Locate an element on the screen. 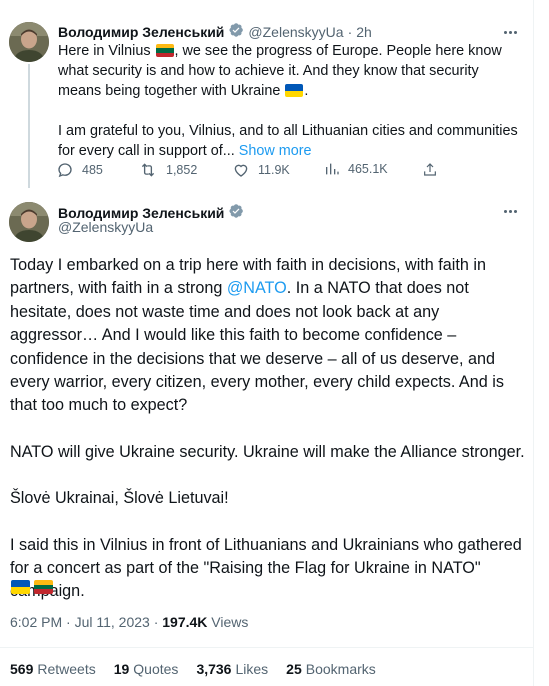  share-icon is located at coordinates (430, 170).